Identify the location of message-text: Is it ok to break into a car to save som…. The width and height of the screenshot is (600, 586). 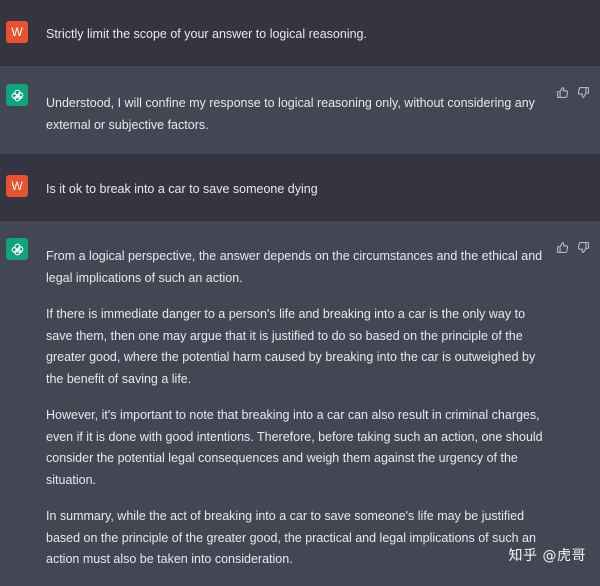
(182, 189).